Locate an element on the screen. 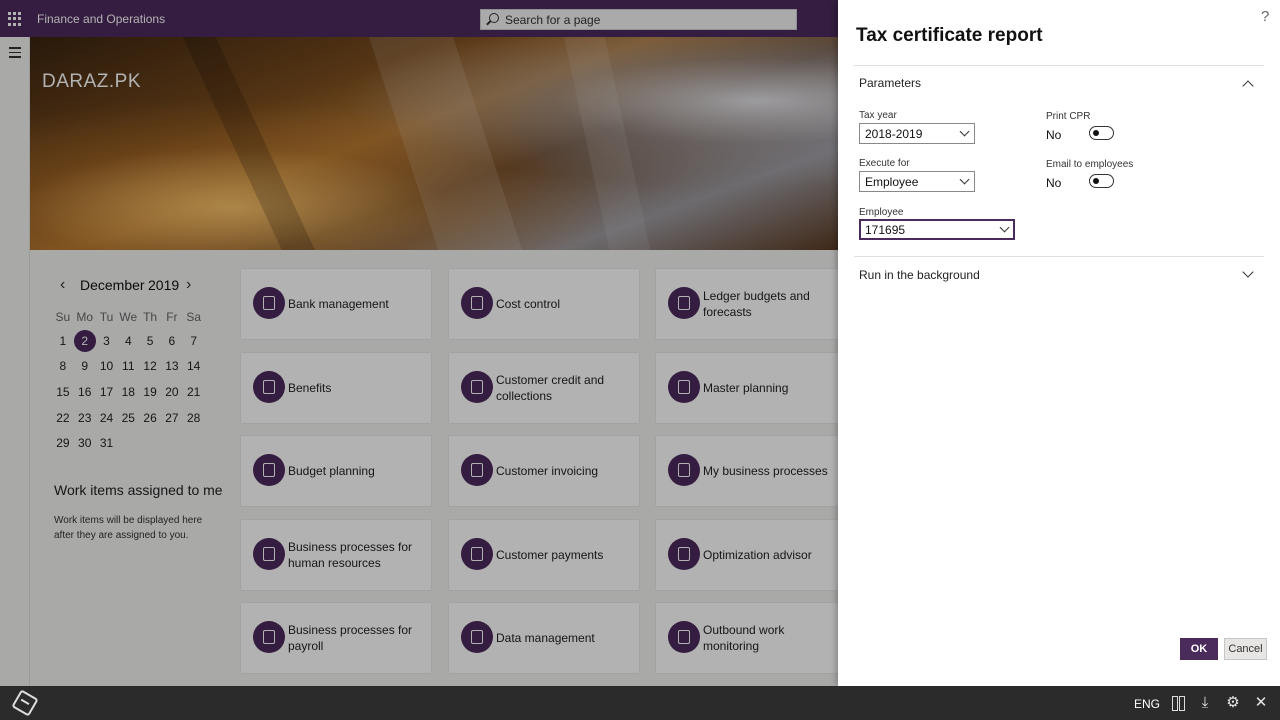  email-to-employees-value: No is located at coordinates (1054, 183).